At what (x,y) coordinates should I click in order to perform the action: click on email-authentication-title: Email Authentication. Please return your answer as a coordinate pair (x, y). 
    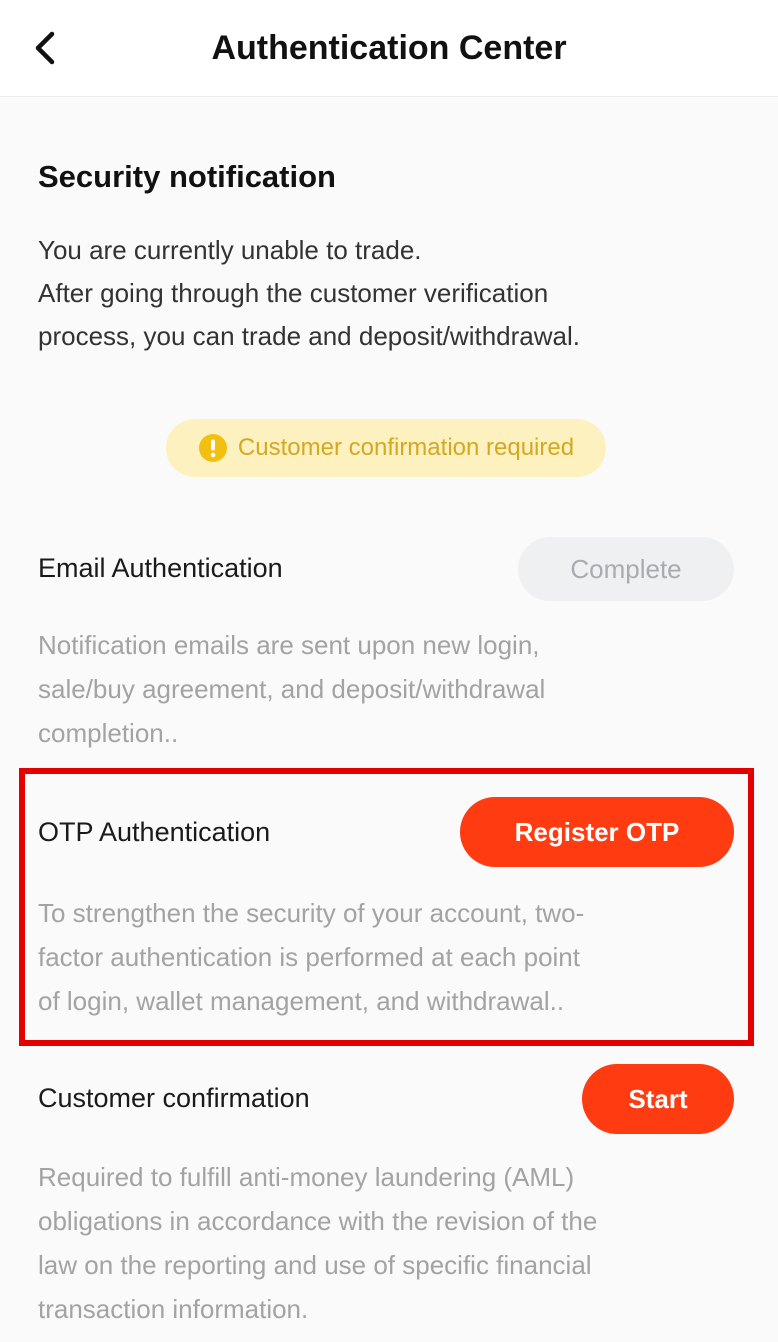
    Looking at the image, I should click on (160, 568).